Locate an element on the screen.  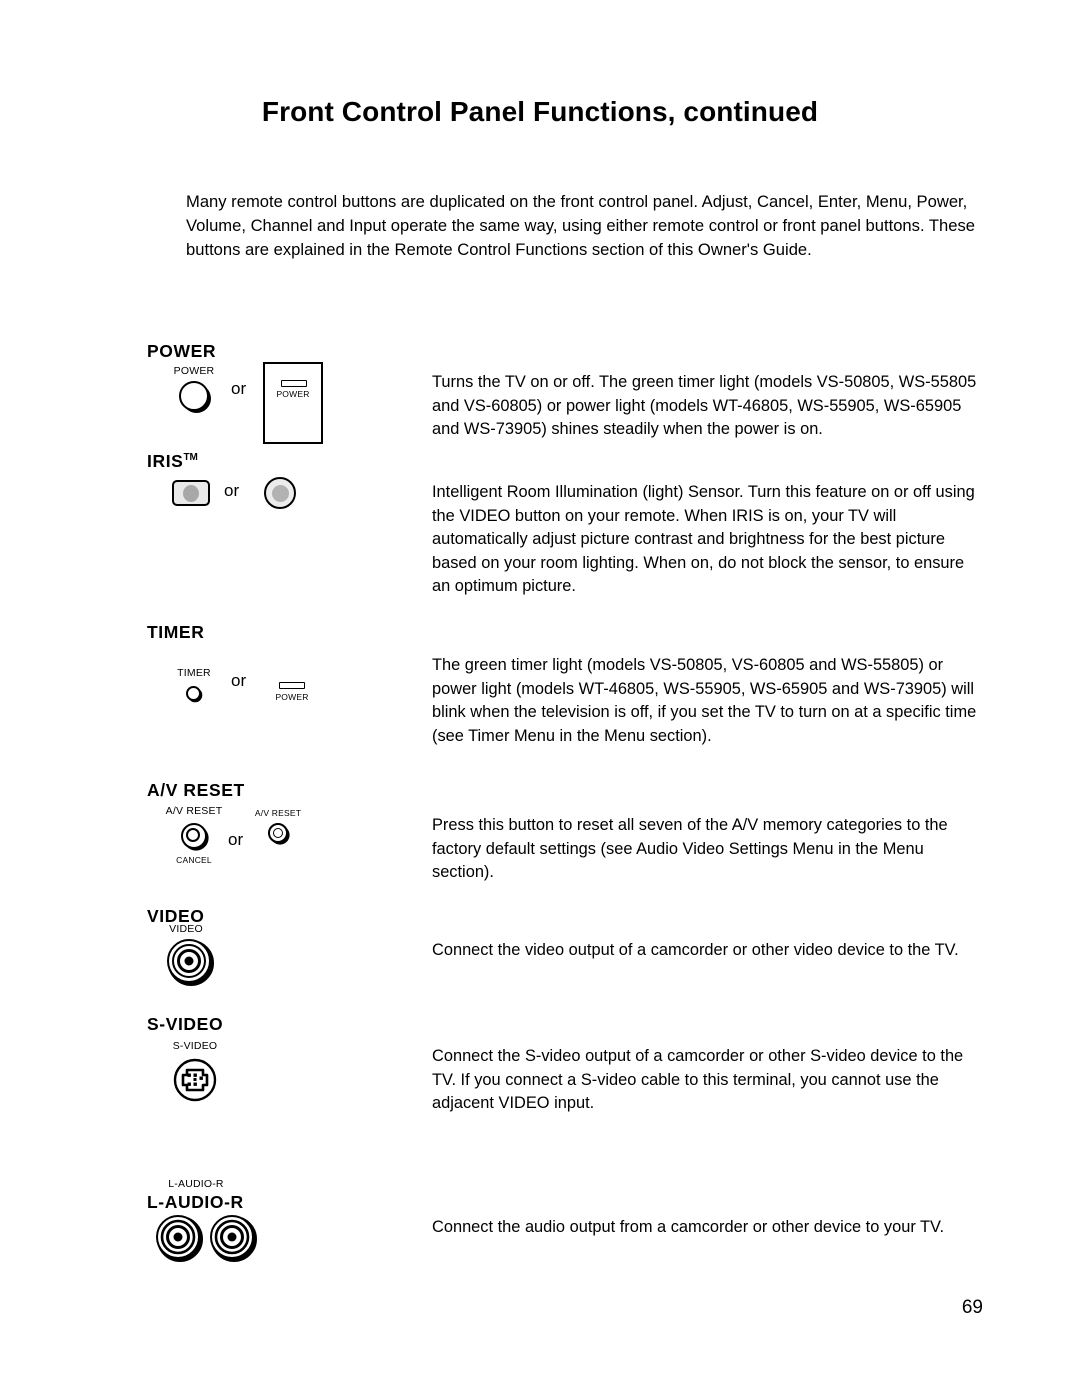
section-heading-iris: IRISTM is located at coordinates (172, 461).